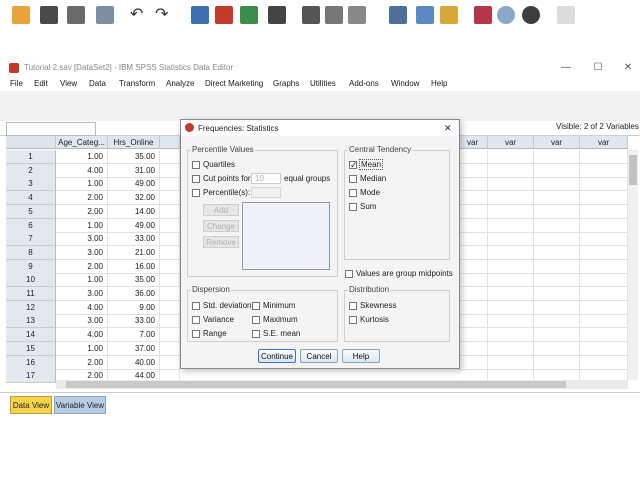  I want to click on continue-button: Continue, so click(277, 356).